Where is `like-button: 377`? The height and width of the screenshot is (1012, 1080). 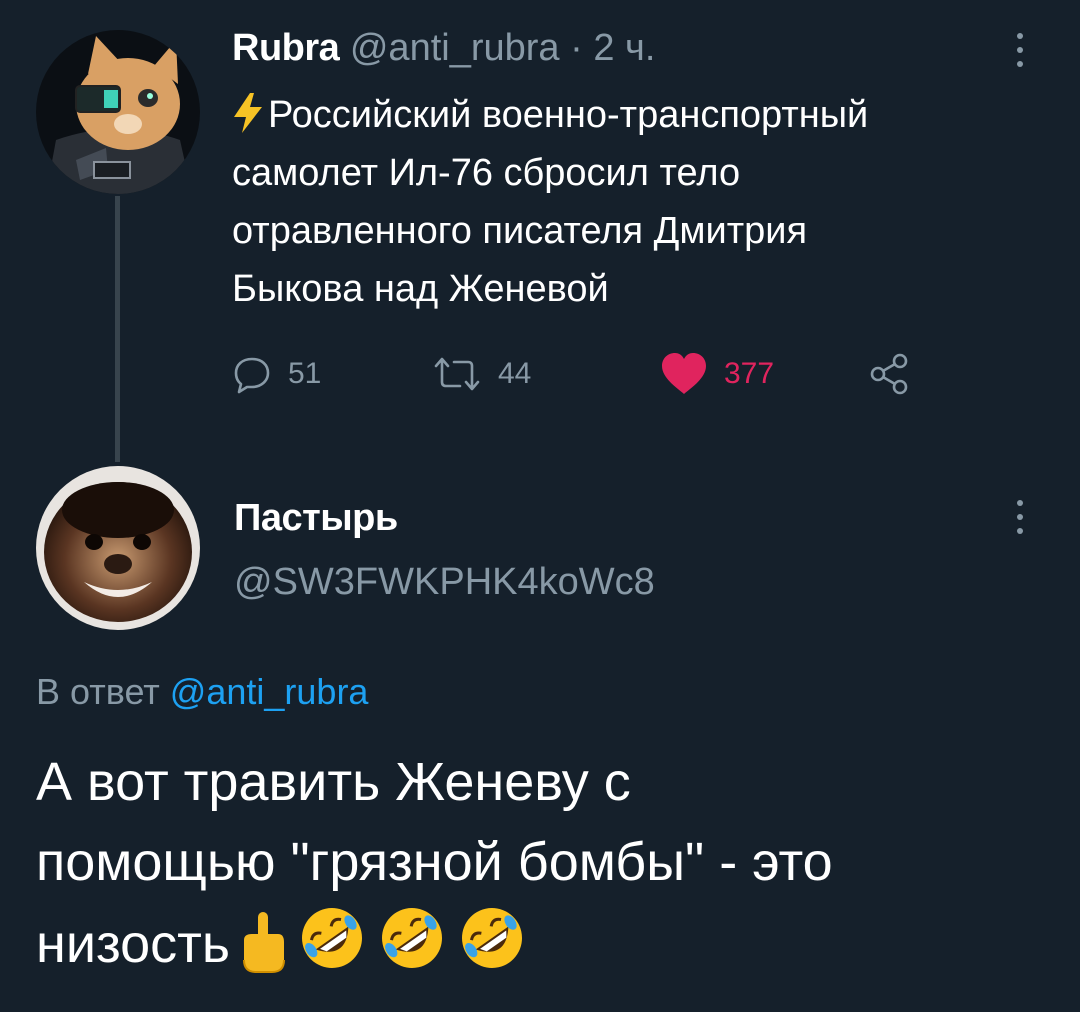 like-button: 377 is located at coordinates (717, 374).